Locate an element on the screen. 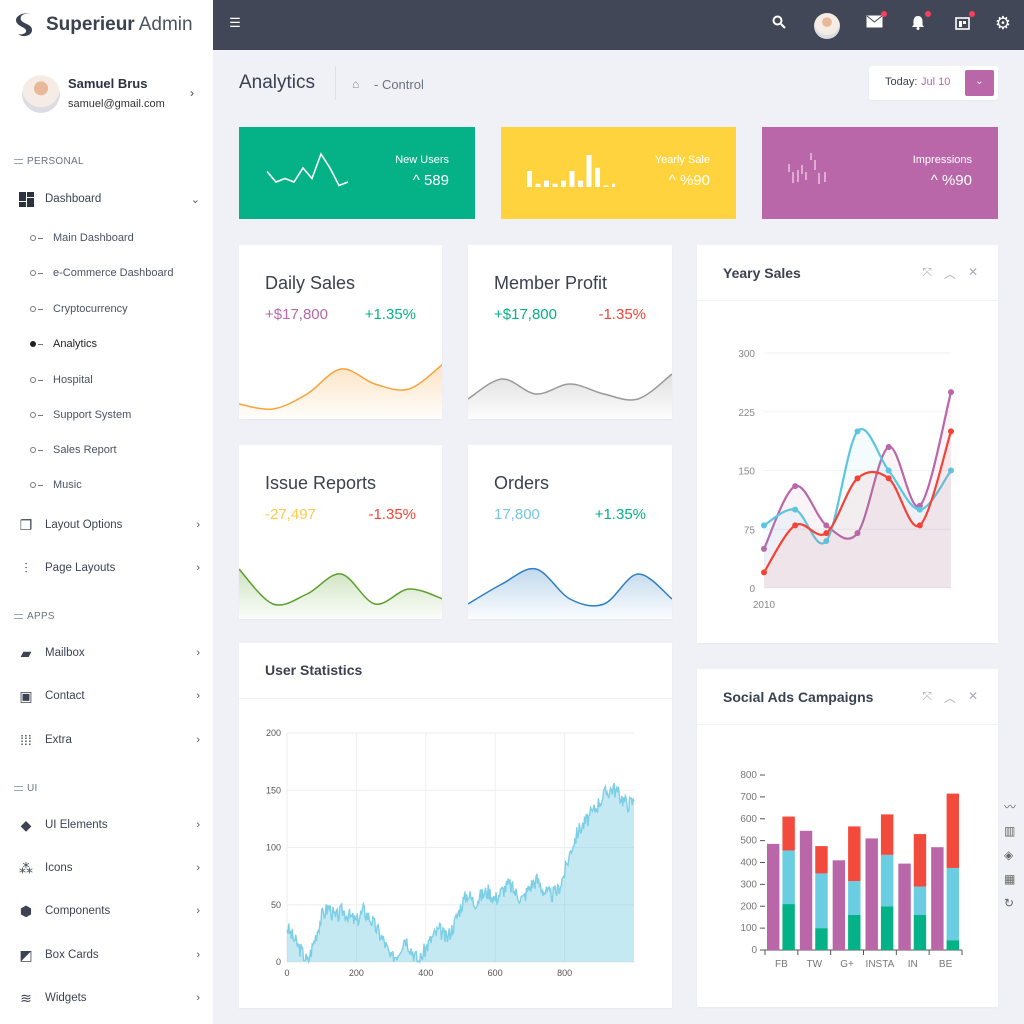 Image resolution: width=1024 pixels, height=1024 pixels. y-tick-label: 500 is located at coordinates (748, 841).